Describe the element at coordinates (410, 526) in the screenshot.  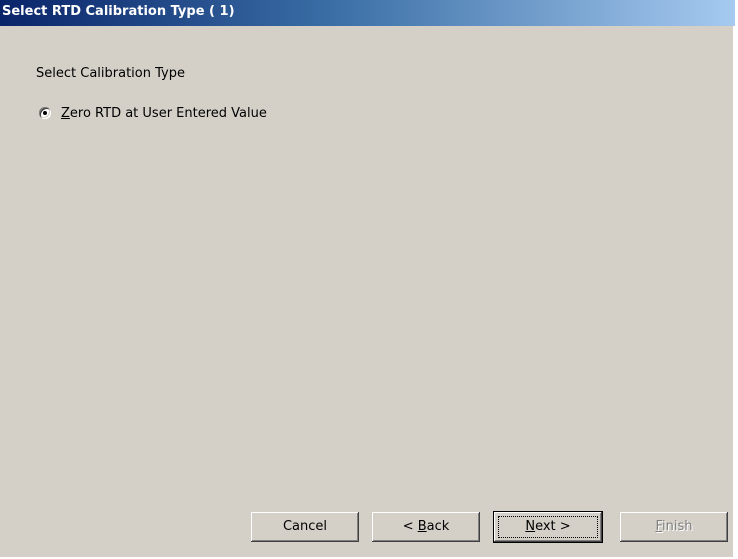
I see `back-prefix: <` at that location.